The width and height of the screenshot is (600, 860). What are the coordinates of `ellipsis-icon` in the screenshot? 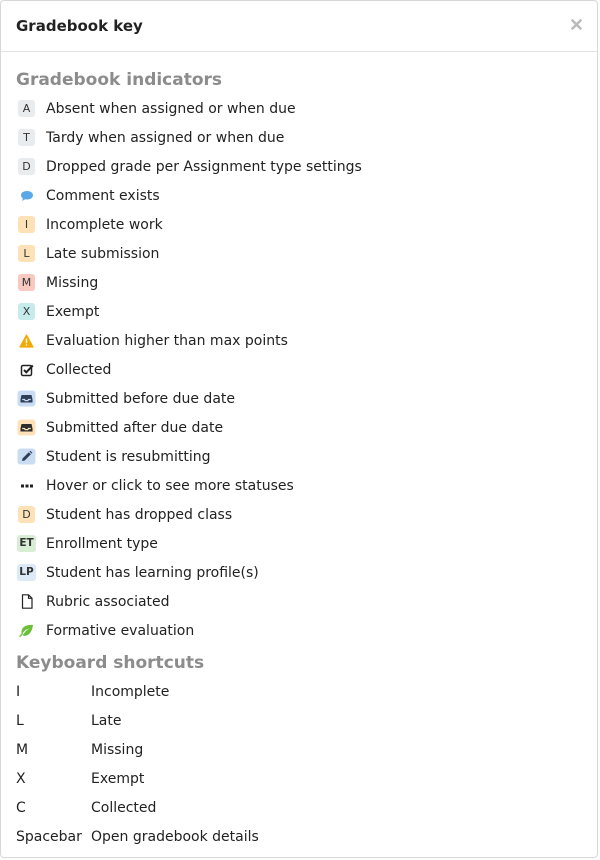 It's located at (26, 486).